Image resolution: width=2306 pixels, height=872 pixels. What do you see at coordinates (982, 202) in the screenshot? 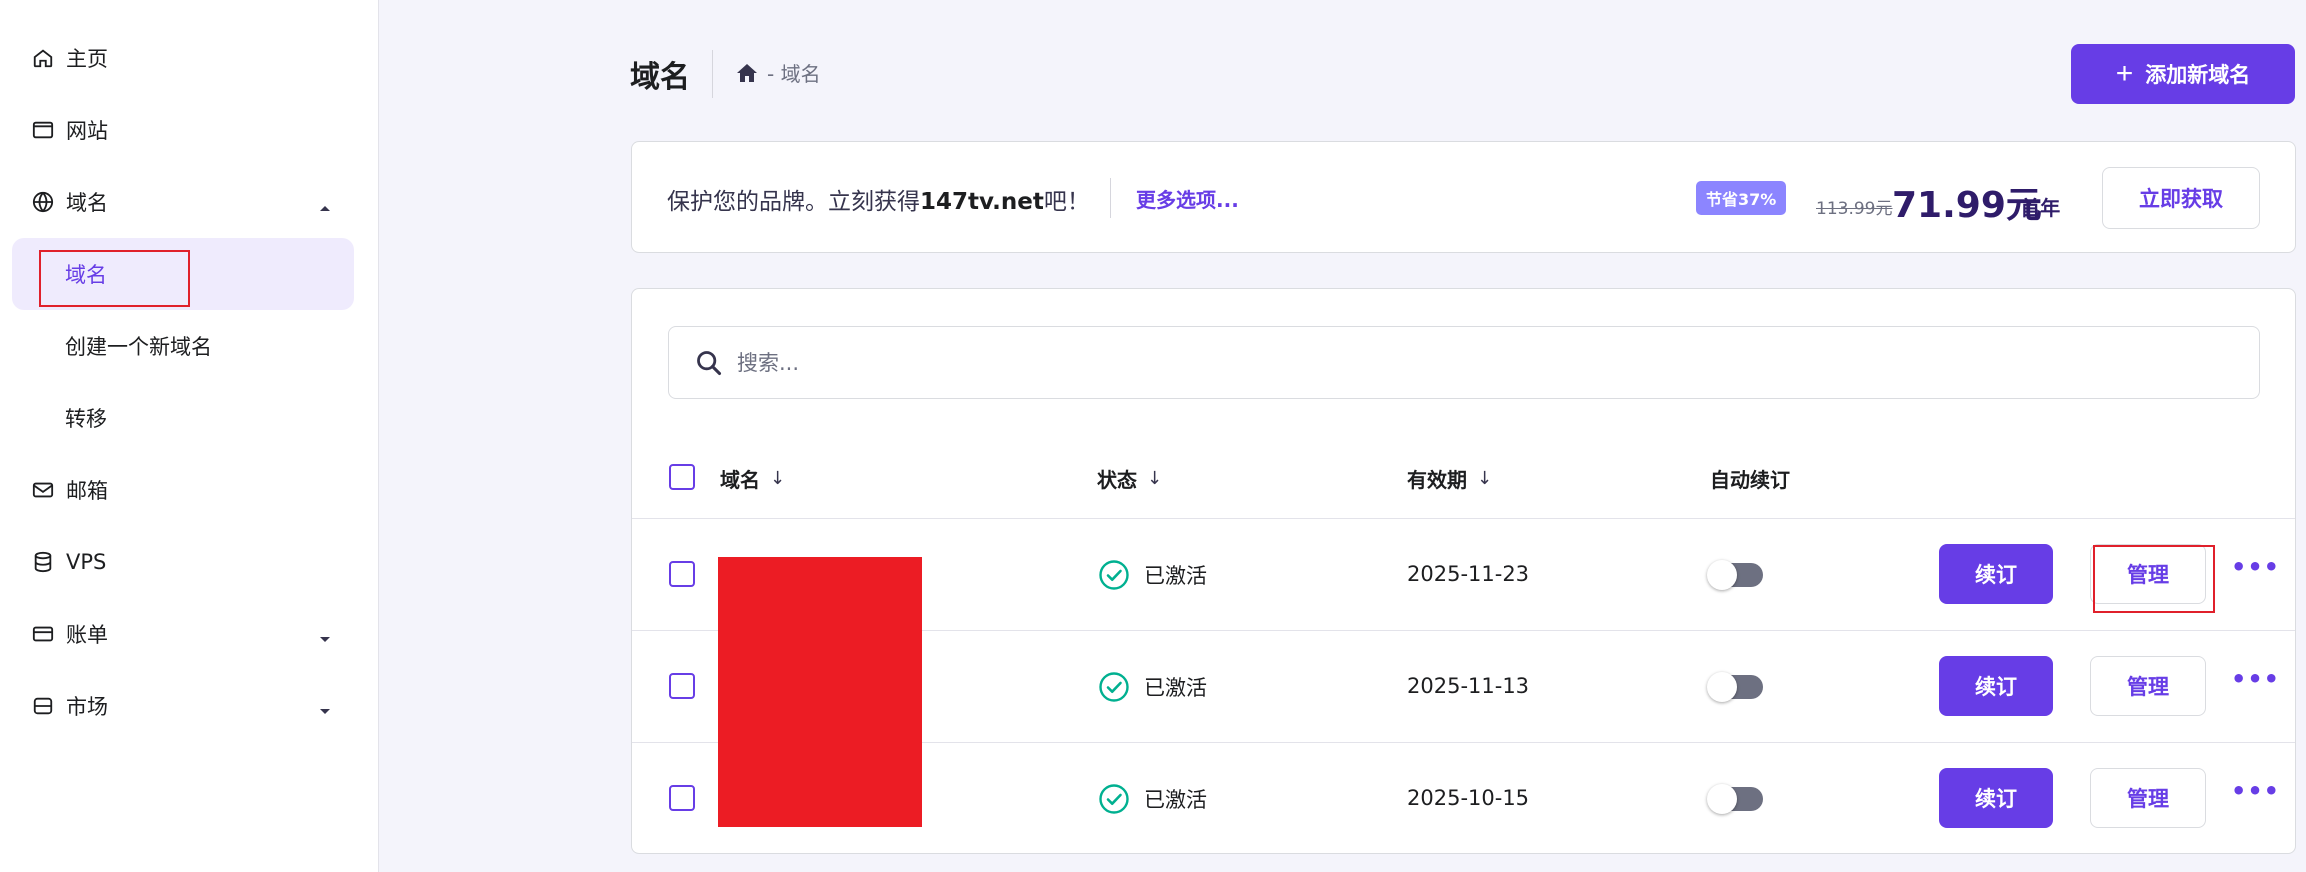
I see `promo-domain: 147tv.net` at bounding box center [982, 202].